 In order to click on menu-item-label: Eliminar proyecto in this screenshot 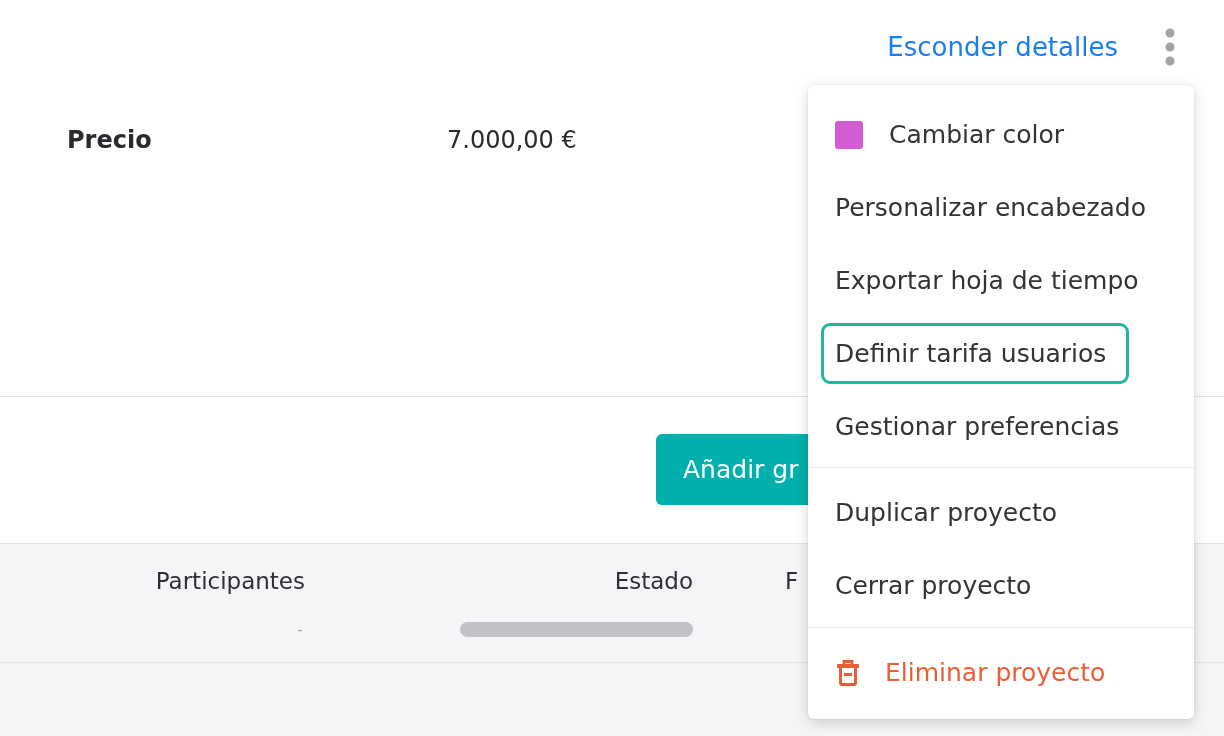, I will do `click(995, 672)`.